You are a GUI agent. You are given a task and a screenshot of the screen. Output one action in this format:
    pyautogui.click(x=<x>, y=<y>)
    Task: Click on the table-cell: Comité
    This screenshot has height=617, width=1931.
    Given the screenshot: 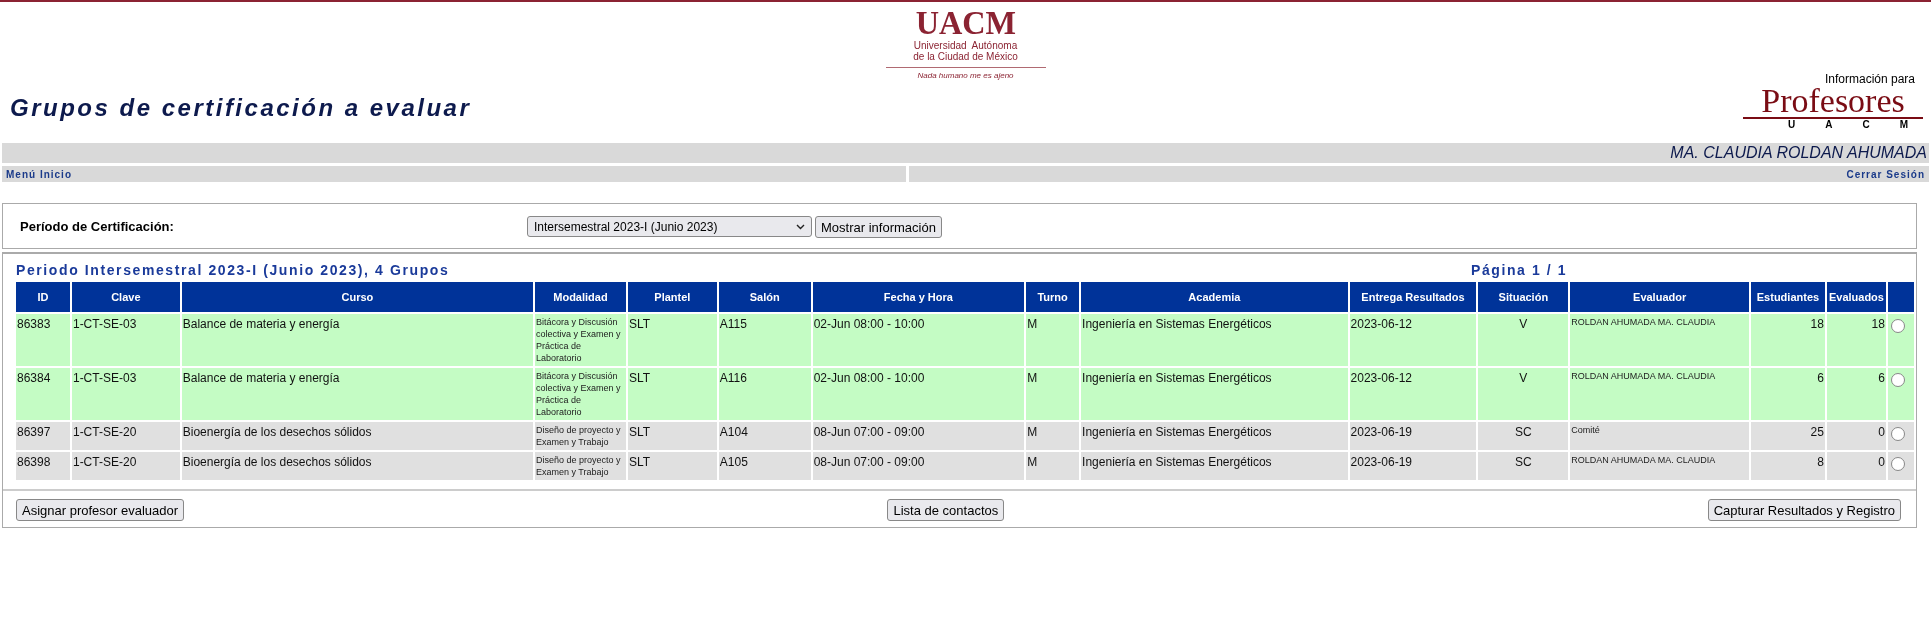 What is the action you would take?
    pyautogui.click(x=1659, y=437)
    